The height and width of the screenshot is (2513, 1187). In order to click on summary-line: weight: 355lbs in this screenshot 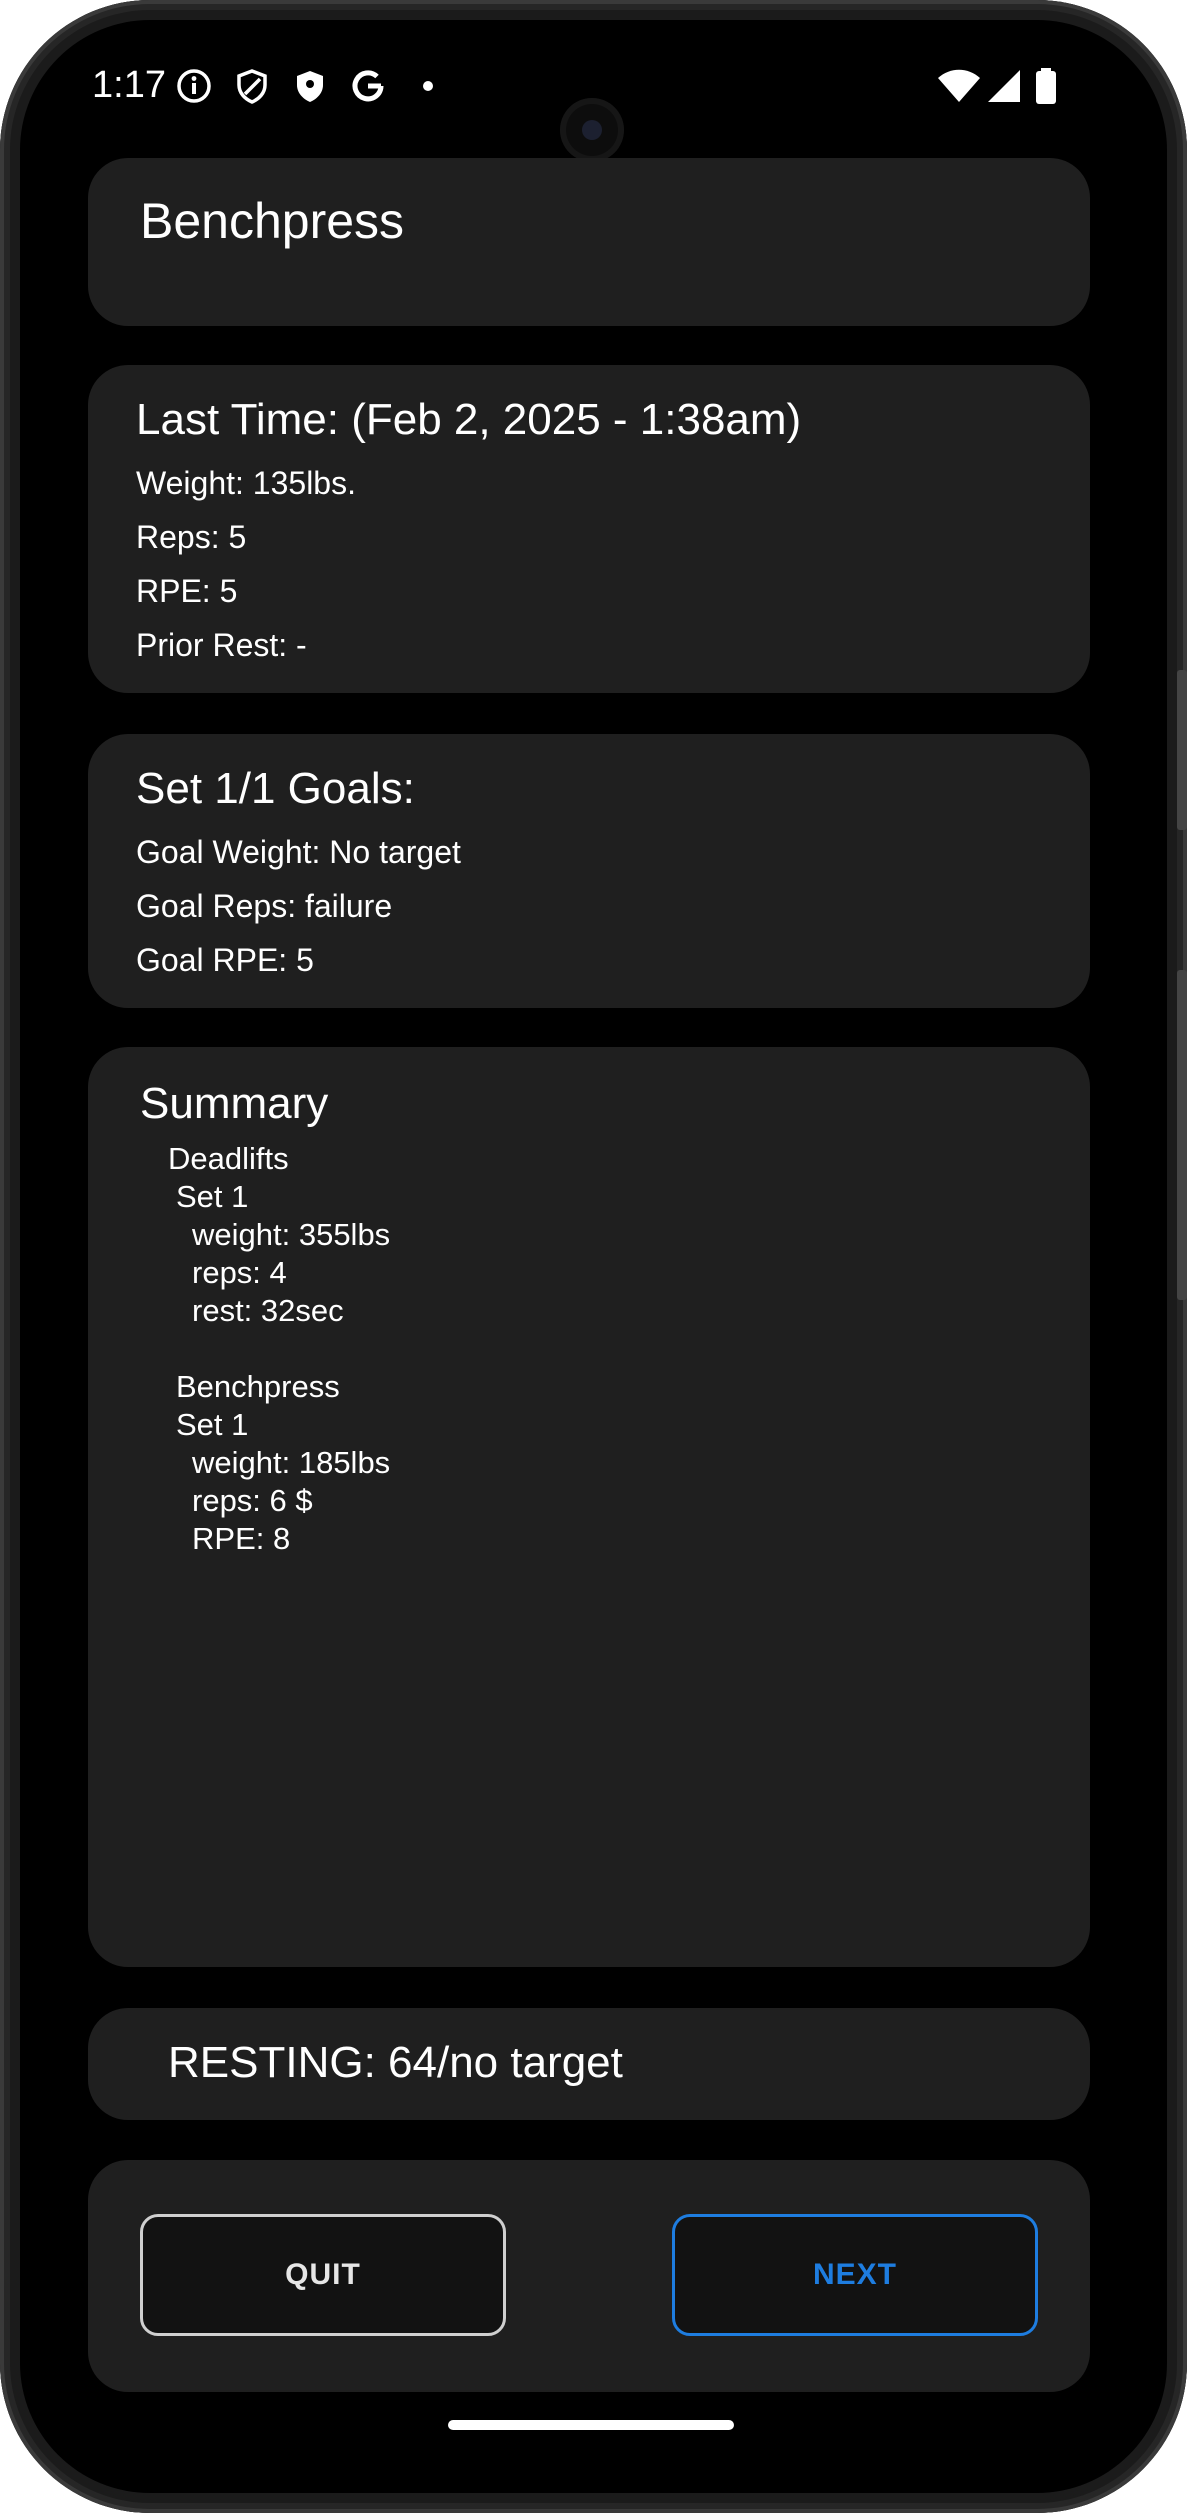, I will do `click(291, 1234)`.